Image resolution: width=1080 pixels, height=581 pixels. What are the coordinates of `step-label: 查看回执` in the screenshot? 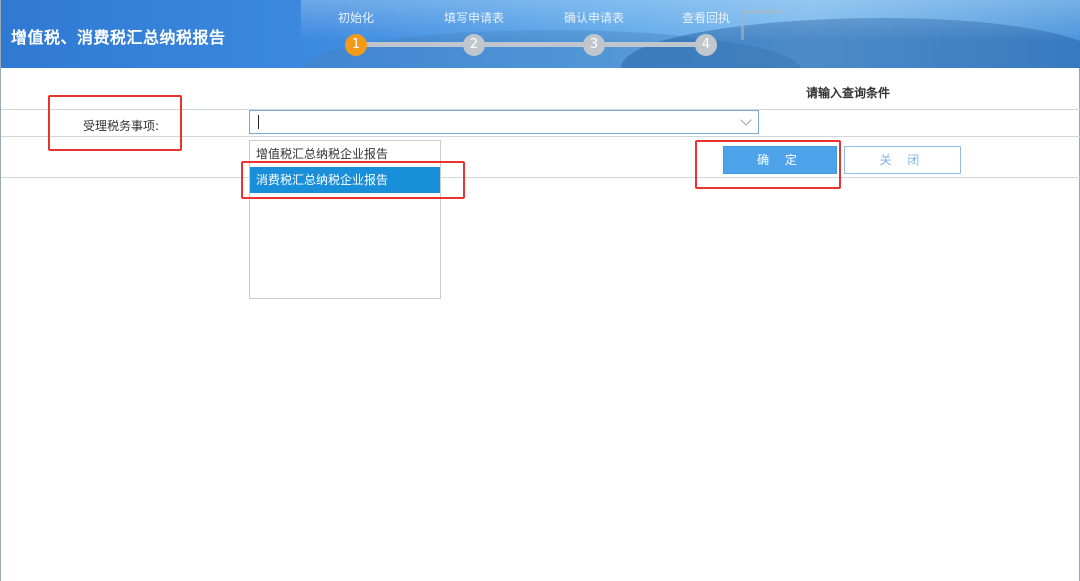 It's located at (705, 18).